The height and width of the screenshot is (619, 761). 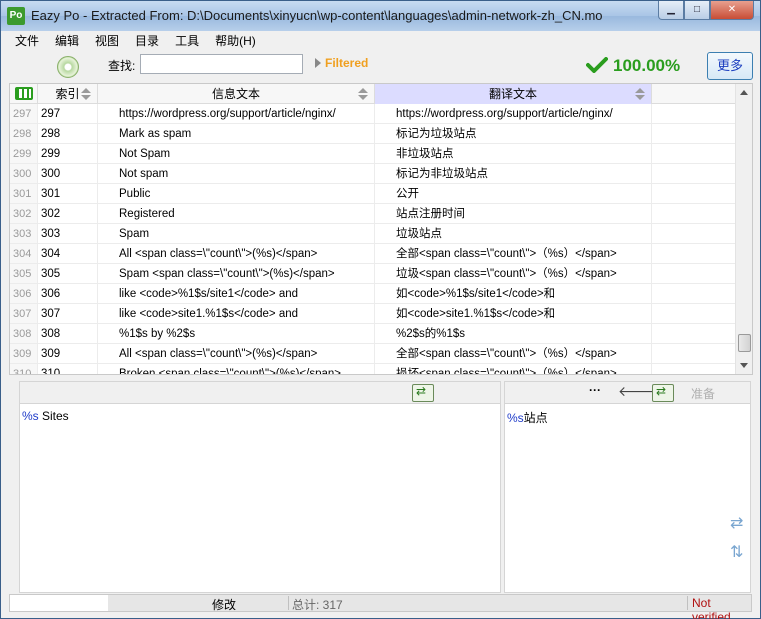 What do you see at coordinates (187, 41) in the screenshot?
I see `menu-tools: 工具` at bounding box center [187, 41].